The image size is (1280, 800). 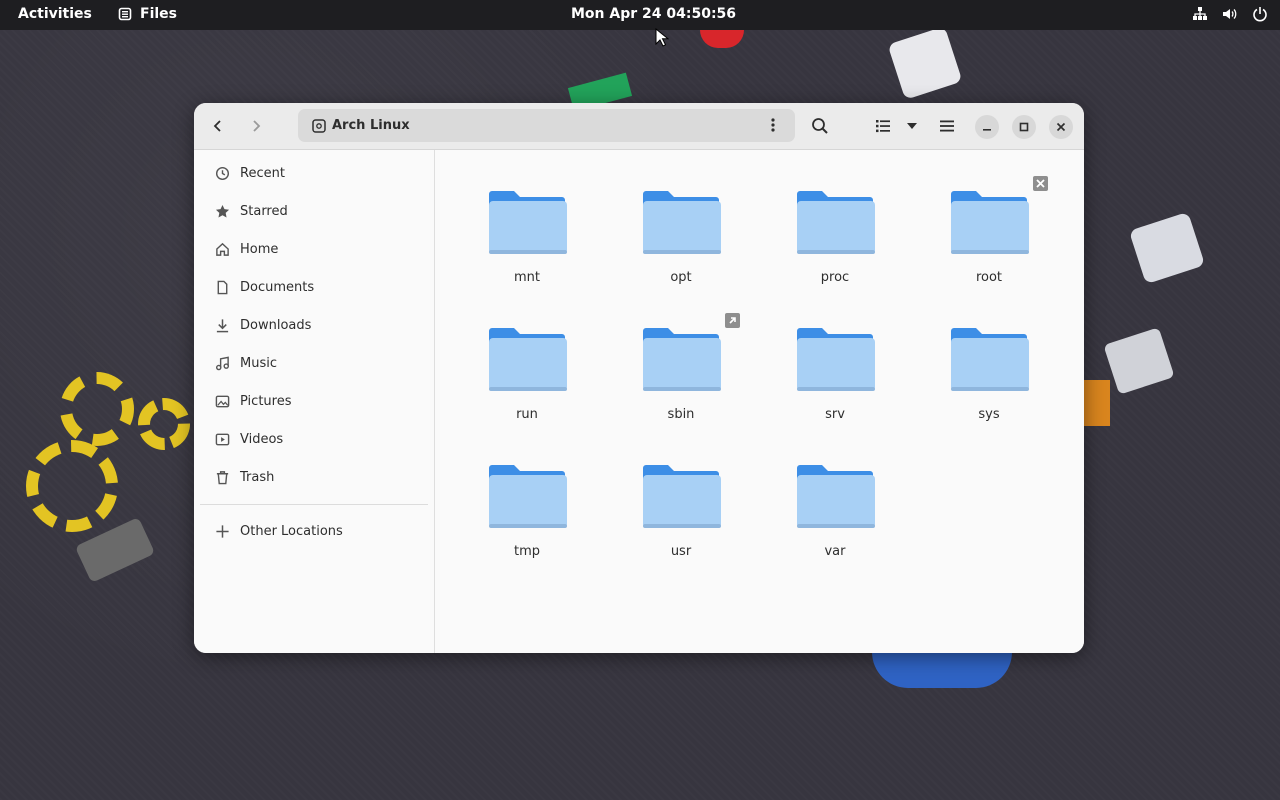 I want to click on folder-item: mnt, so click(x=527, y=241).